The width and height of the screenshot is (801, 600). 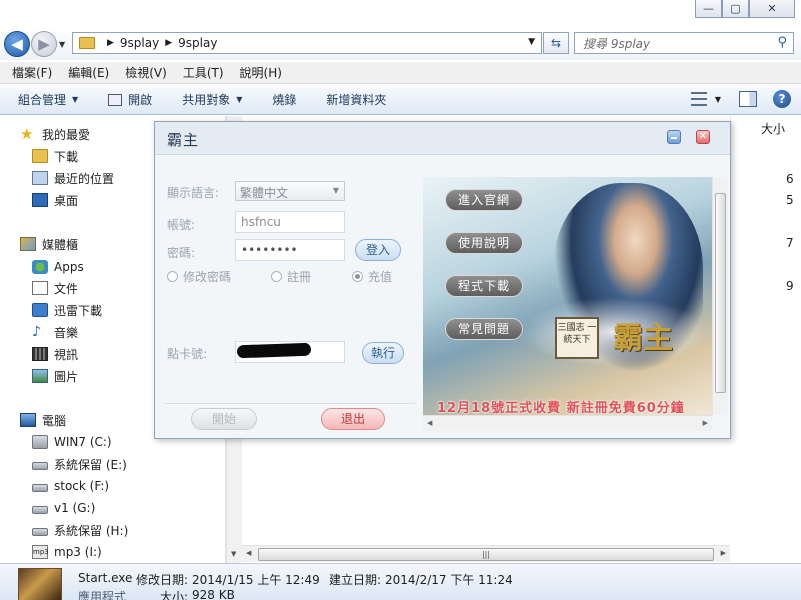 I want to click on address-row: ◀ ▶ ▼ ▶ 9splay ▶ 9splay ▼ ⇆ 搜尋 9splay ⚲, so click(x=400, y=44).